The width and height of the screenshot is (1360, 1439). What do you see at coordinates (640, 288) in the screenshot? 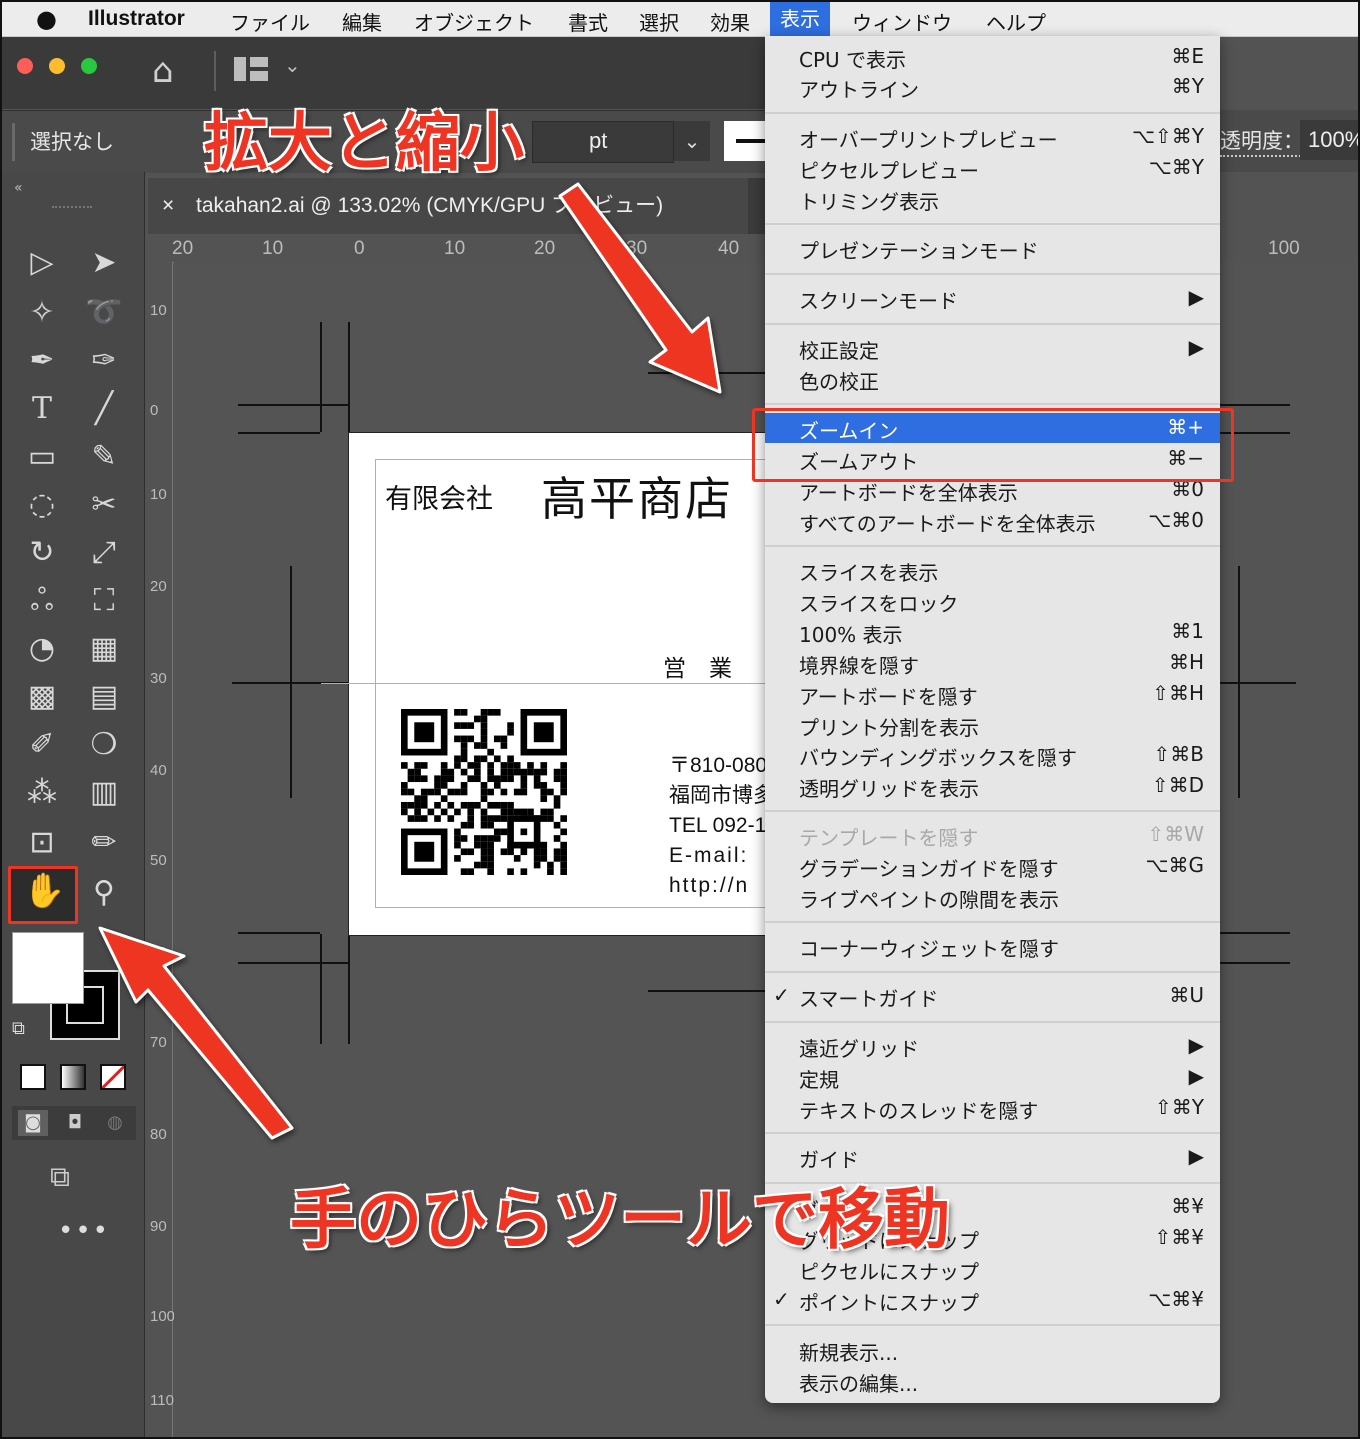
I see `arrow-to-zoom-menu` at bounding box center [640, 288].